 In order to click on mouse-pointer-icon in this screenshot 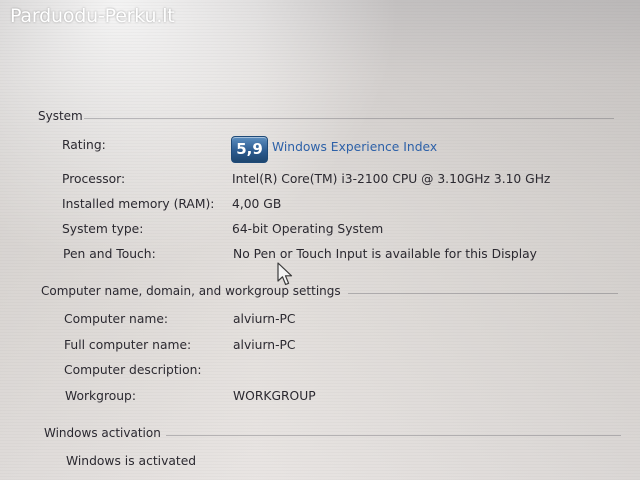, I will do `click(285, 274)`.